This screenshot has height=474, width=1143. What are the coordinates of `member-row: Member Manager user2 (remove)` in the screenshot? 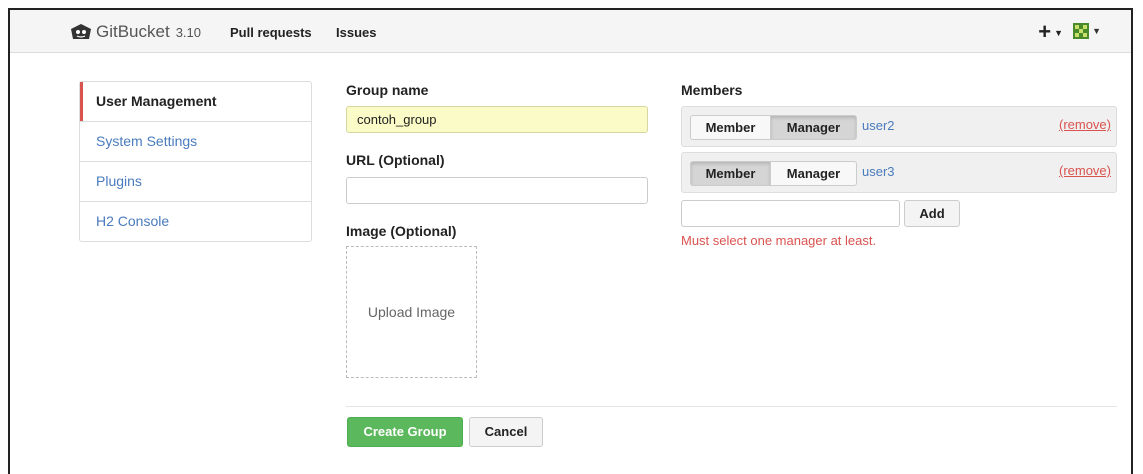 It's located at (899, 126).